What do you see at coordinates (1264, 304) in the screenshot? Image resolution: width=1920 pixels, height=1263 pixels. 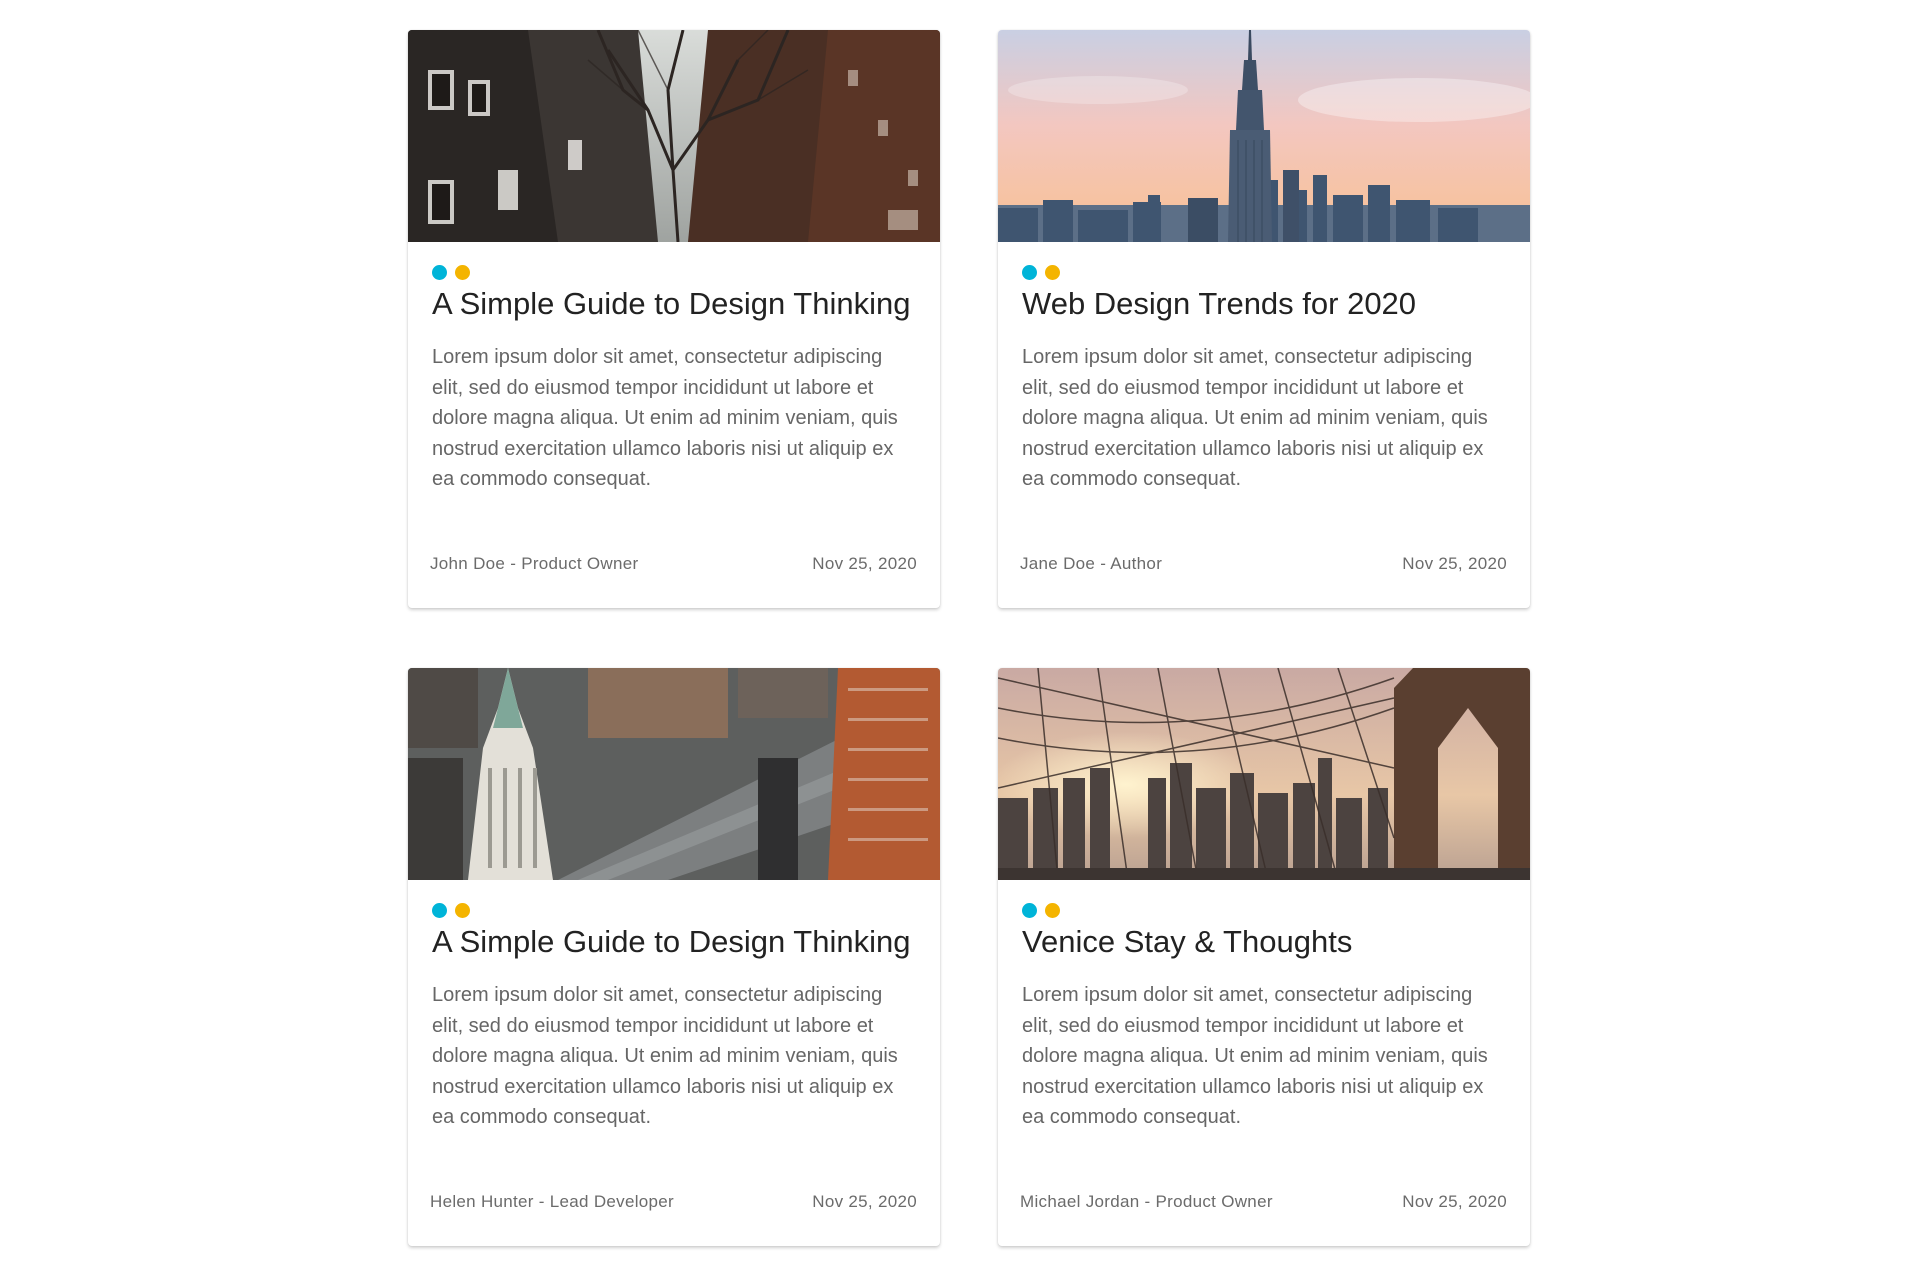 I see `card-title: Web Design Trends for 2020` at bounding box center [1264, 304].